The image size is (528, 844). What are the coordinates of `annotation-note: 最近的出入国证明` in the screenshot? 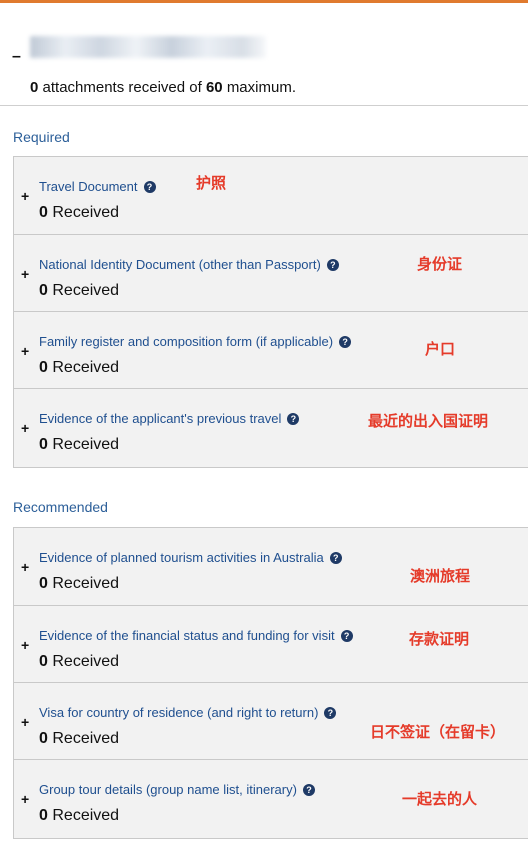 It's located at (428, 421).